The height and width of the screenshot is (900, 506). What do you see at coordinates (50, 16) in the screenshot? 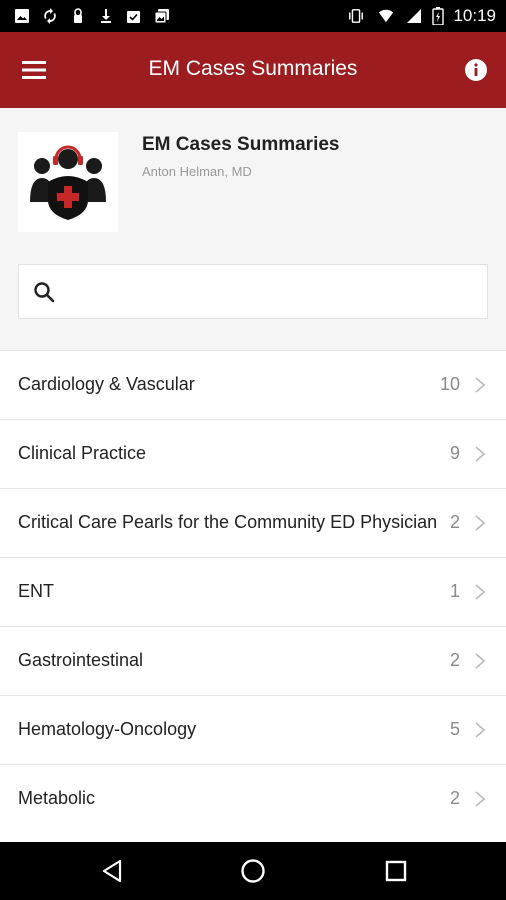
I see `sync-icon` at bounding box center [50, 16].